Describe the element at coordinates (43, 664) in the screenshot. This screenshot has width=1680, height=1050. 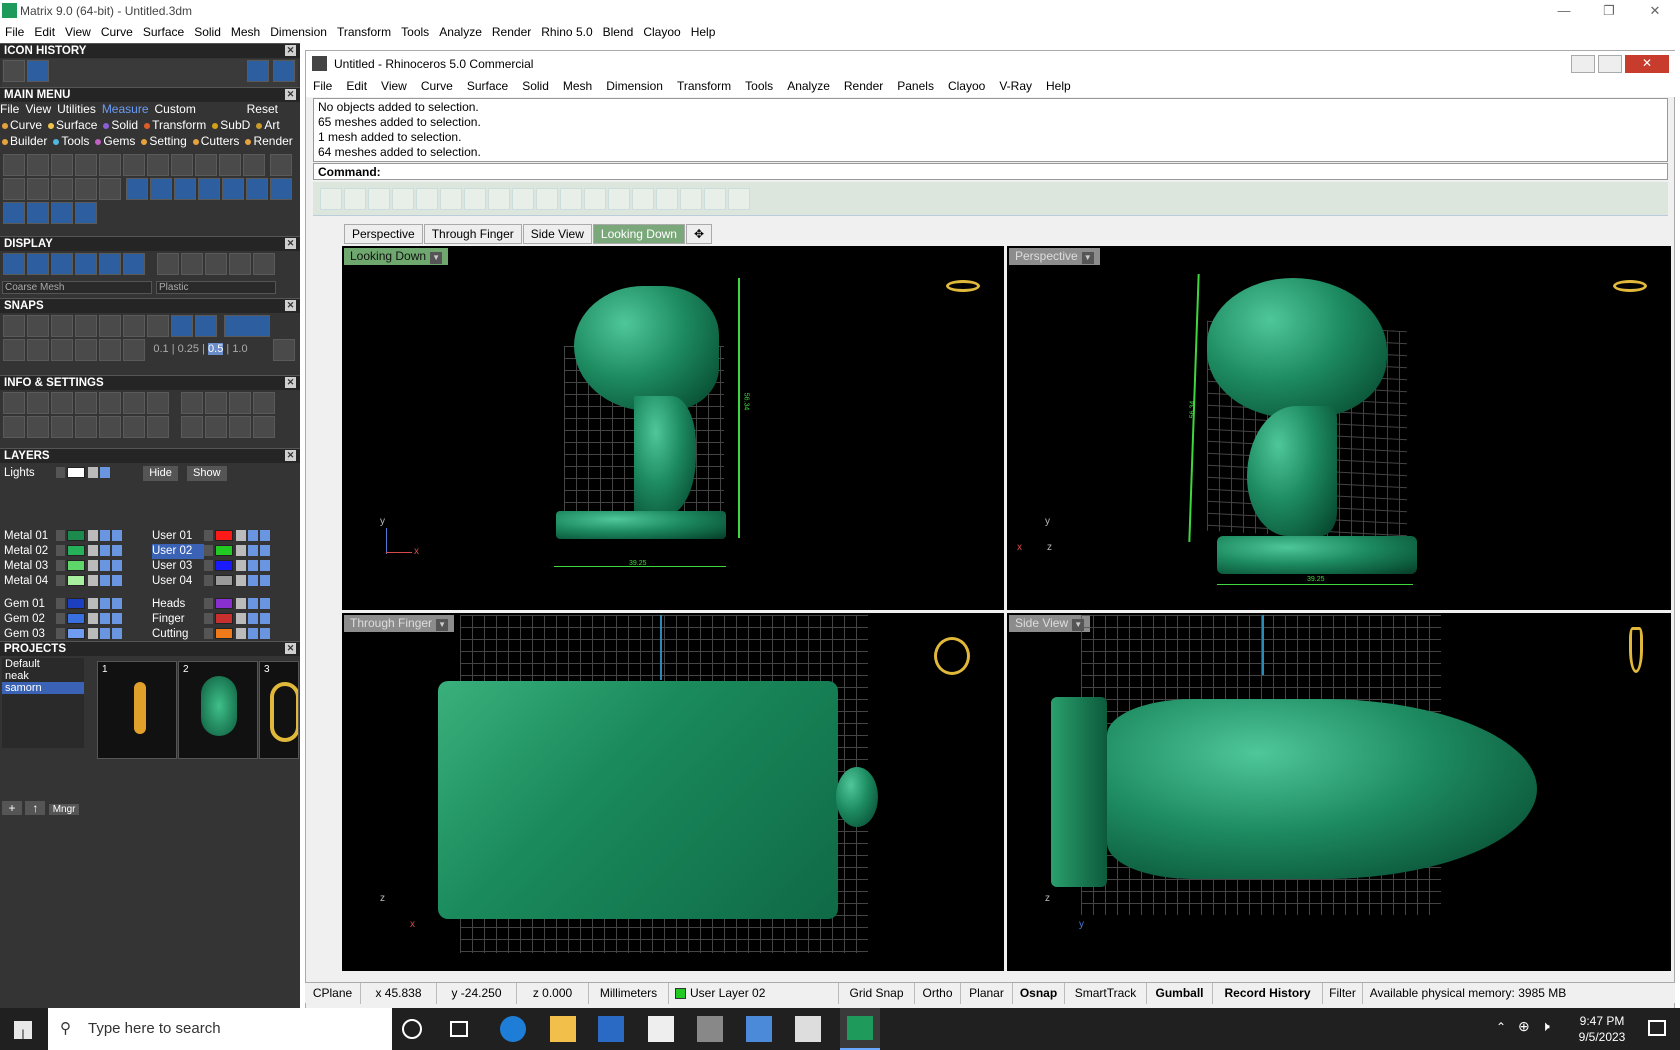
I see `project-item: Default` at that location.